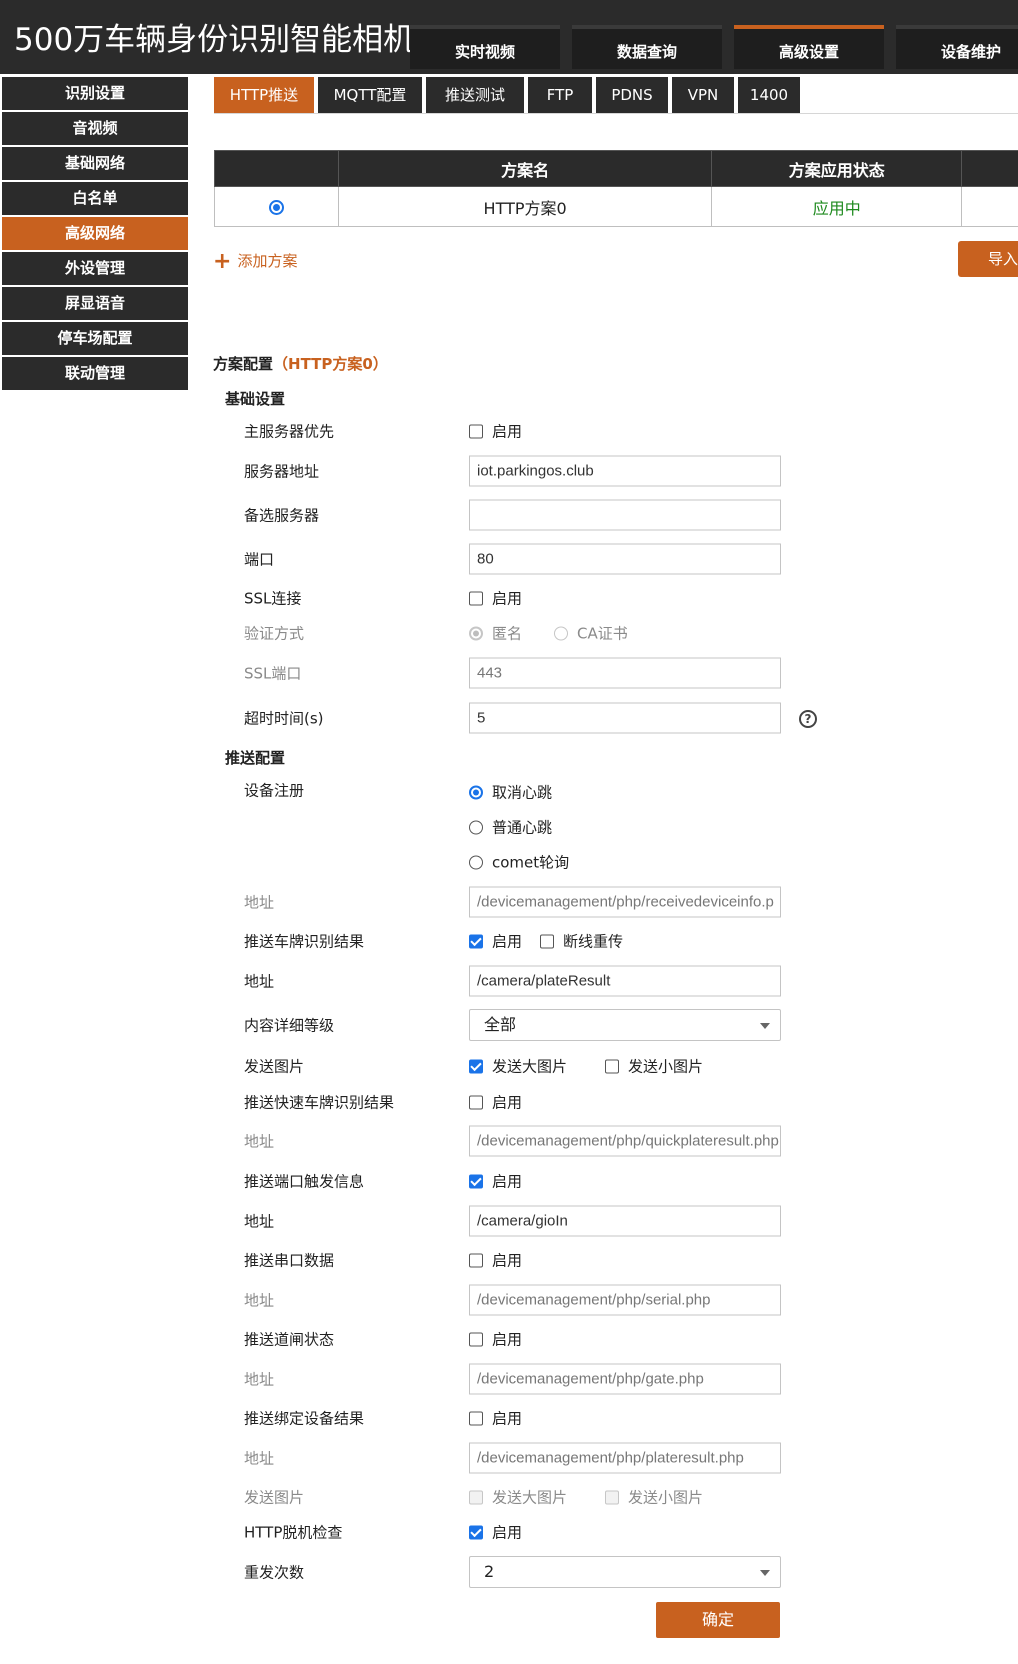 This screenshot has width=1018, height=1664. What do you see at coordinates (95, 303) in the screenshot?
I see `sidebar-item-display-voice: 屏显语音` at bounding box center [95, 303].